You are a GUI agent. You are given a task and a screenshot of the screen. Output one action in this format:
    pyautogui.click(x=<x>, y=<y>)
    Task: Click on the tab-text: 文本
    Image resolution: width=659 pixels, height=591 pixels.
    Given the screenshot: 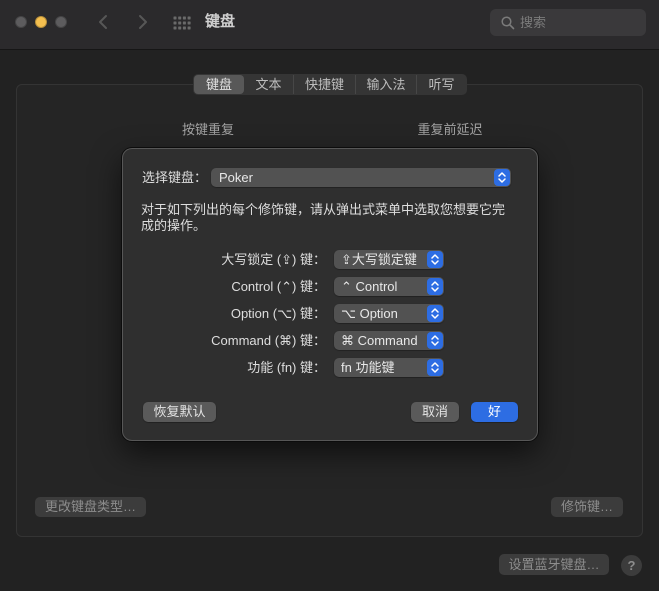 What is the action you would take?
    pyautogui.click(x=268, y=84)
    